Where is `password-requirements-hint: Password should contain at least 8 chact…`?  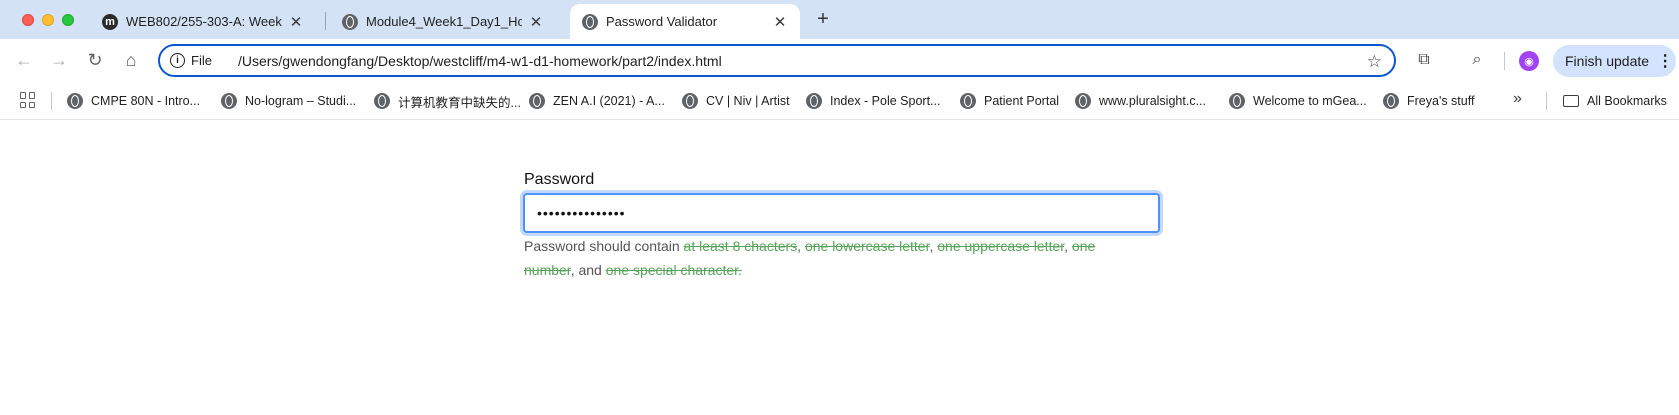 password-requirements-hint: Password should contain at least 8 chact… is located at coordinates (834, 258).